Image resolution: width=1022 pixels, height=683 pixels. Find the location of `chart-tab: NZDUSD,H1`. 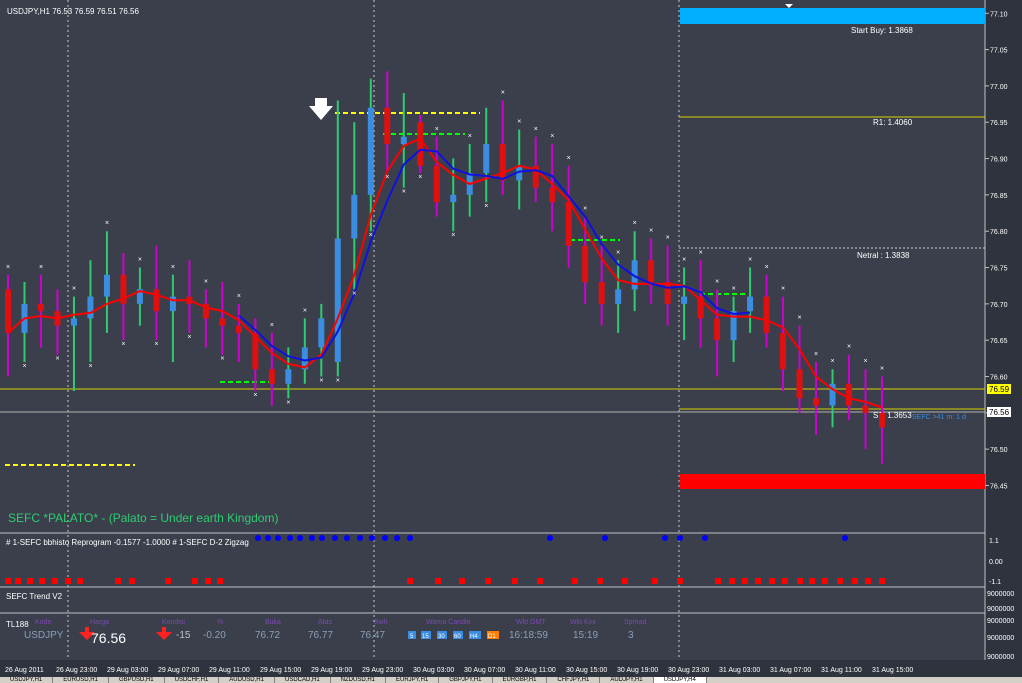

chart-tab: NZDUSD,H1 is located at coordinates (359, 680).